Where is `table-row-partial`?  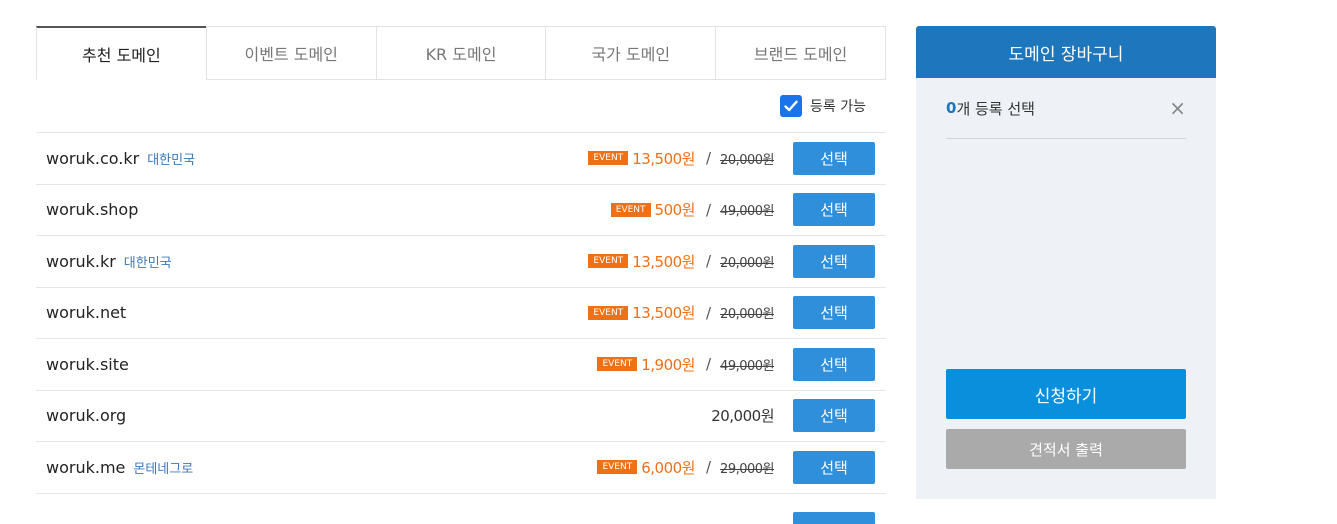
table-row-partial is located at coordinates (461, 509).